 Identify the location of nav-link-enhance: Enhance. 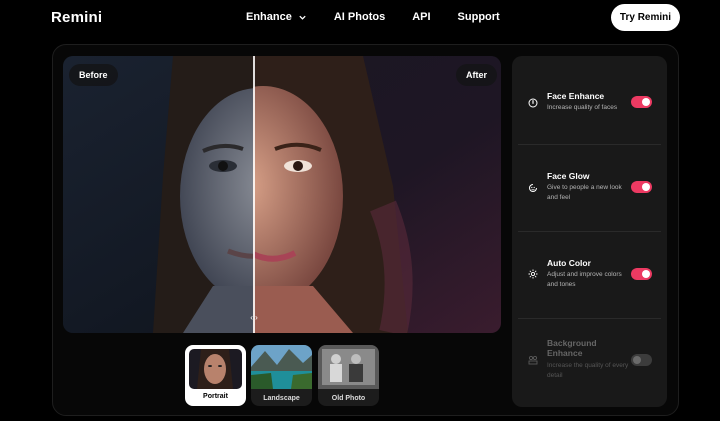
(276, 17).